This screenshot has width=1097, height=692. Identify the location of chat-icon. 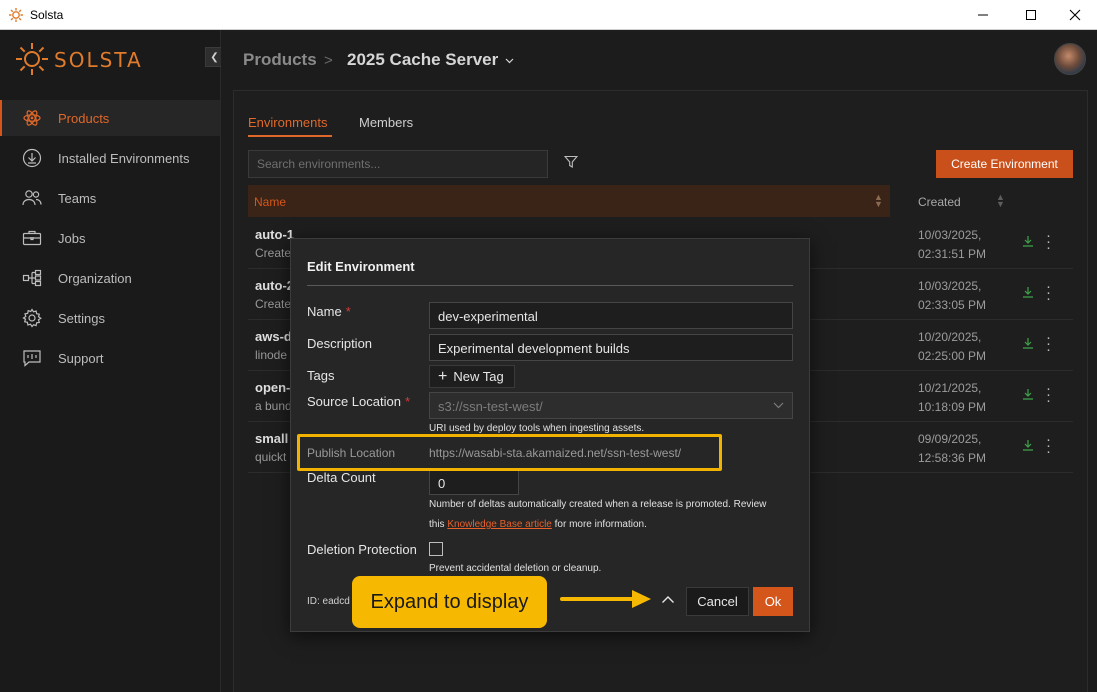
(32, 358).